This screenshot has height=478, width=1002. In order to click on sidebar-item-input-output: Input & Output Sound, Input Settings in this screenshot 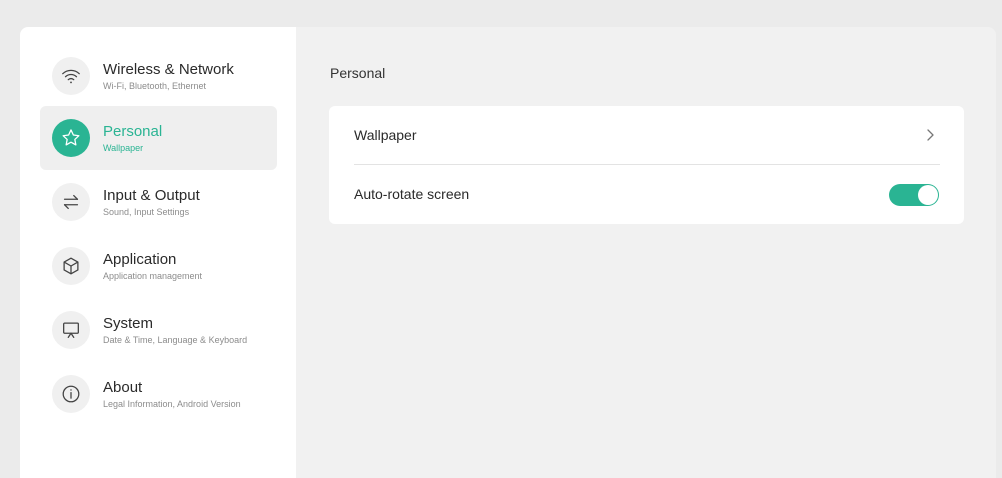, I will do `click(158, 202)`.